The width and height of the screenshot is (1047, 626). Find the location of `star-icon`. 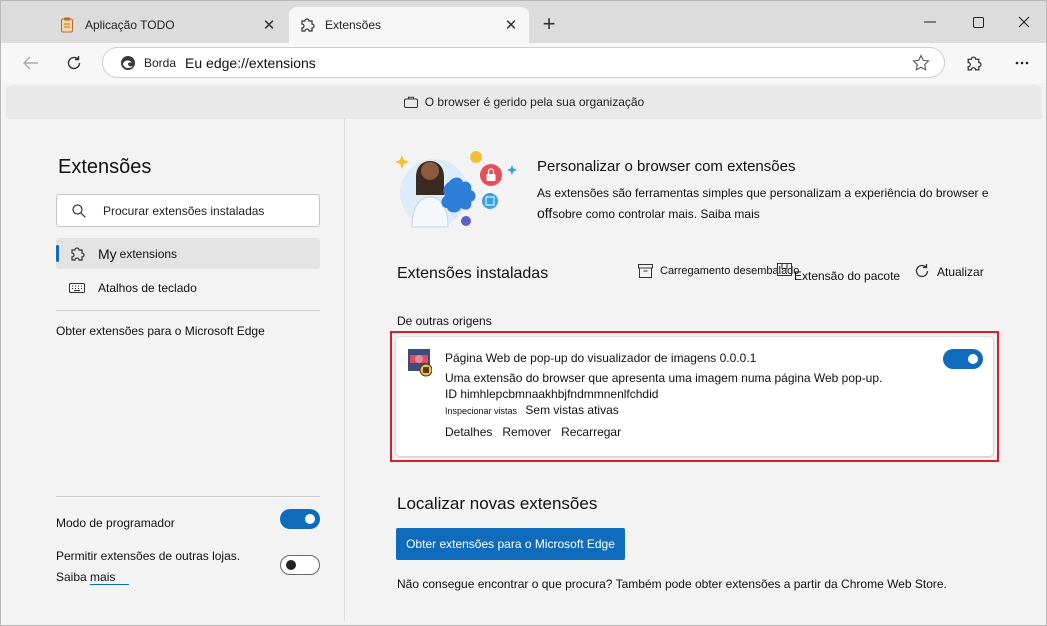

star-icon is located at coordinates (921, 63).